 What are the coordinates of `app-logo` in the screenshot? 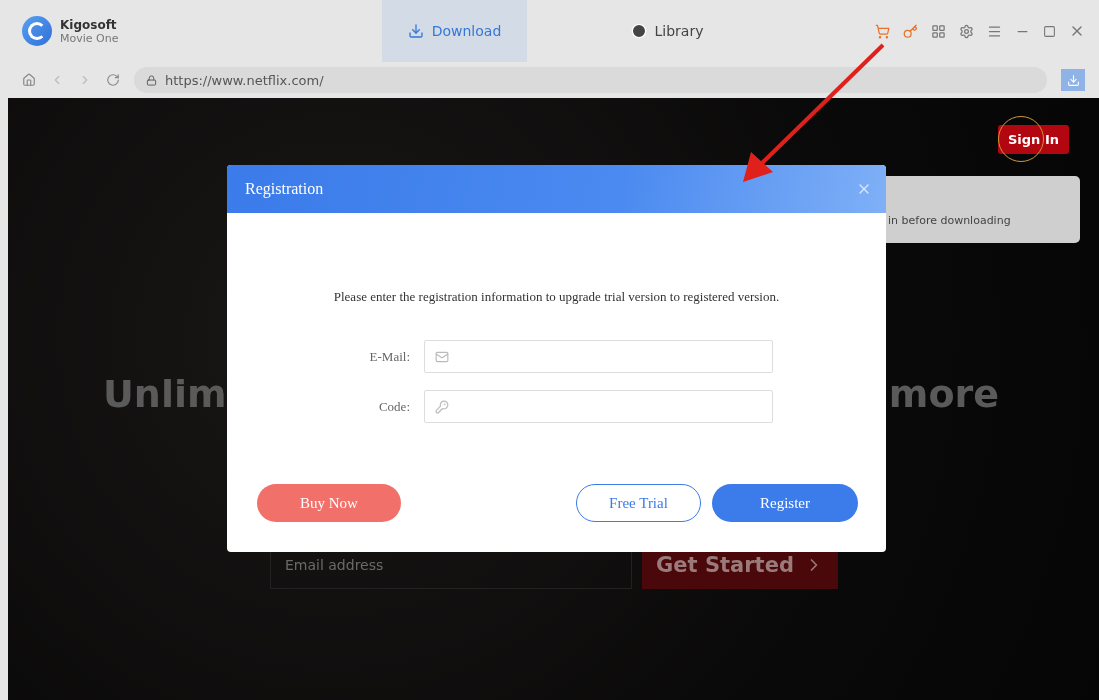 It's located at (37, 31).